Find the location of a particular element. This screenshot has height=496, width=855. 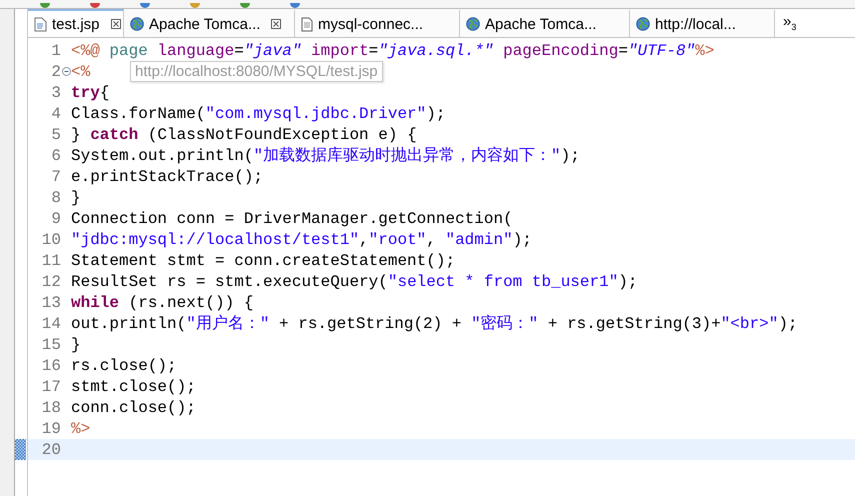

line-number: 20 is located at coordinates (51, 449).